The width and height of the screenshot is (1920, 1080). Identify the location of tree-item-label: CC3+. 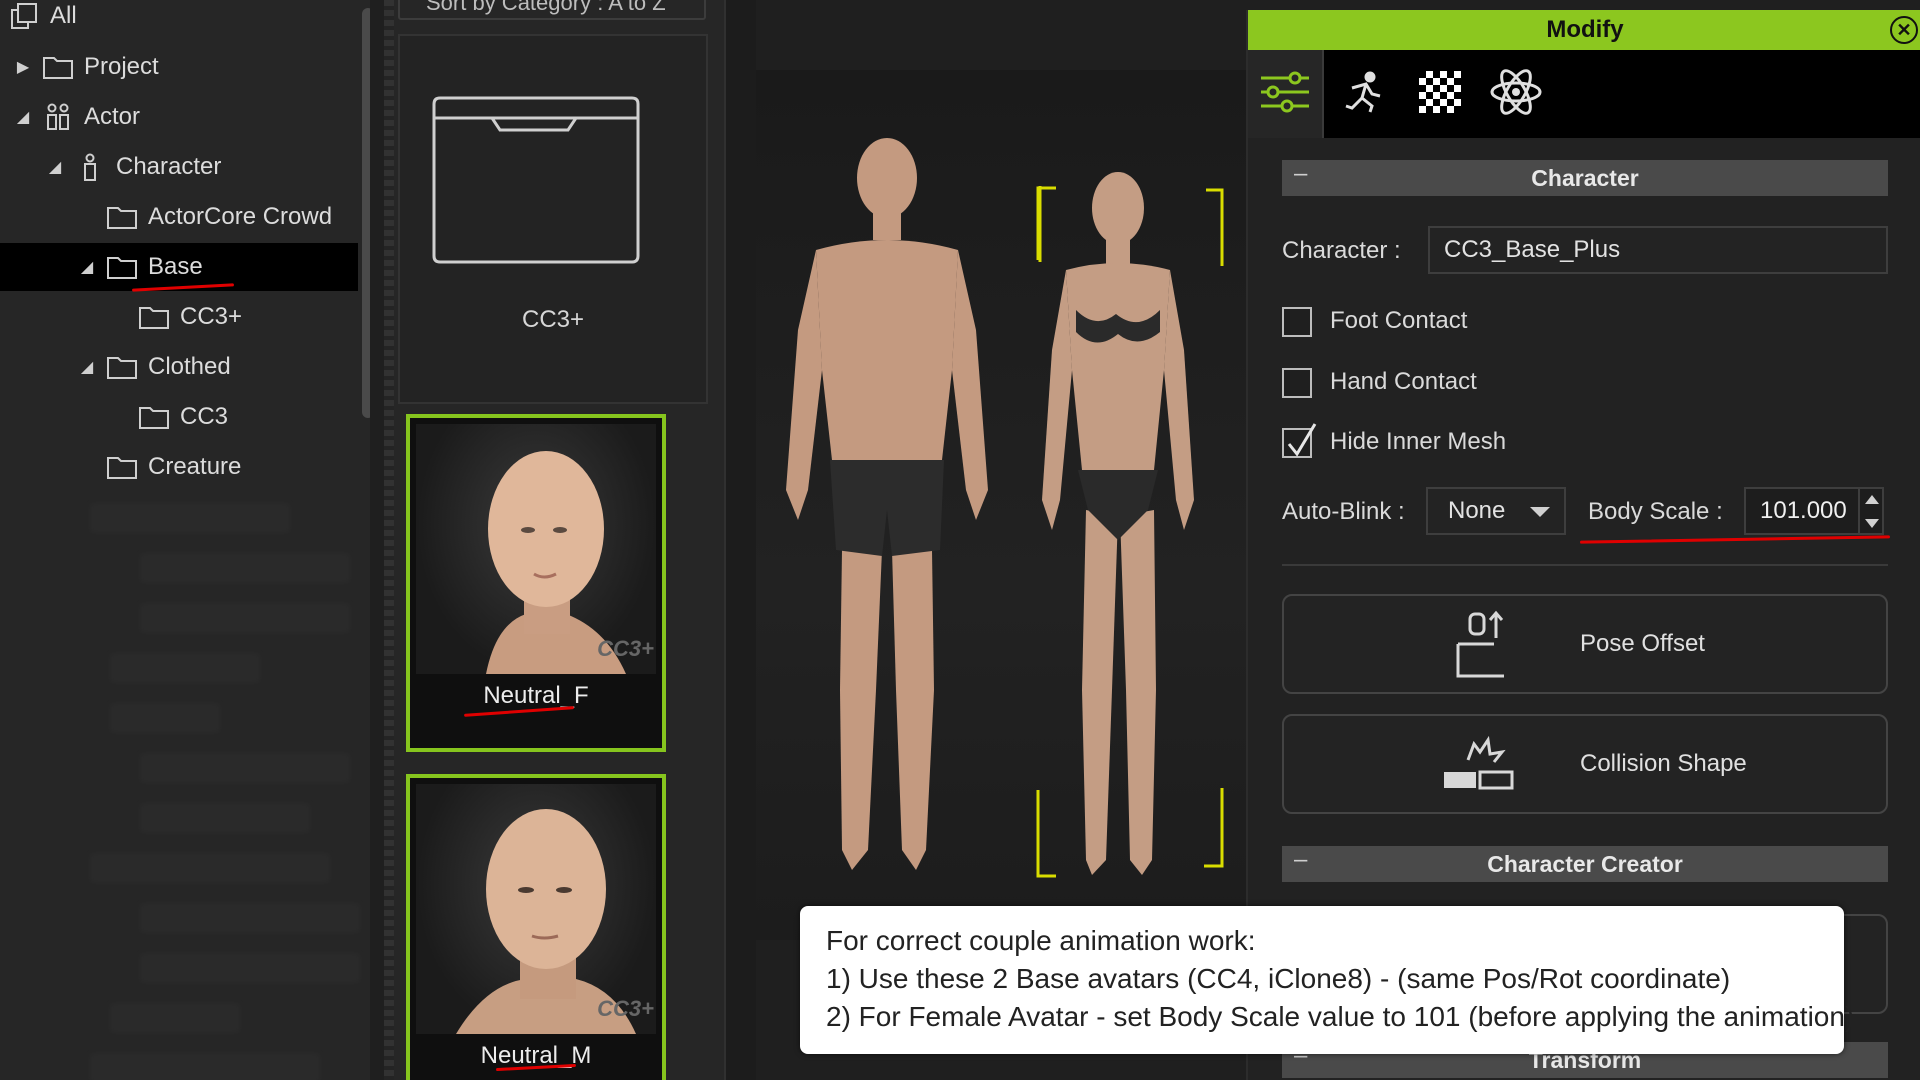
(211, 316).